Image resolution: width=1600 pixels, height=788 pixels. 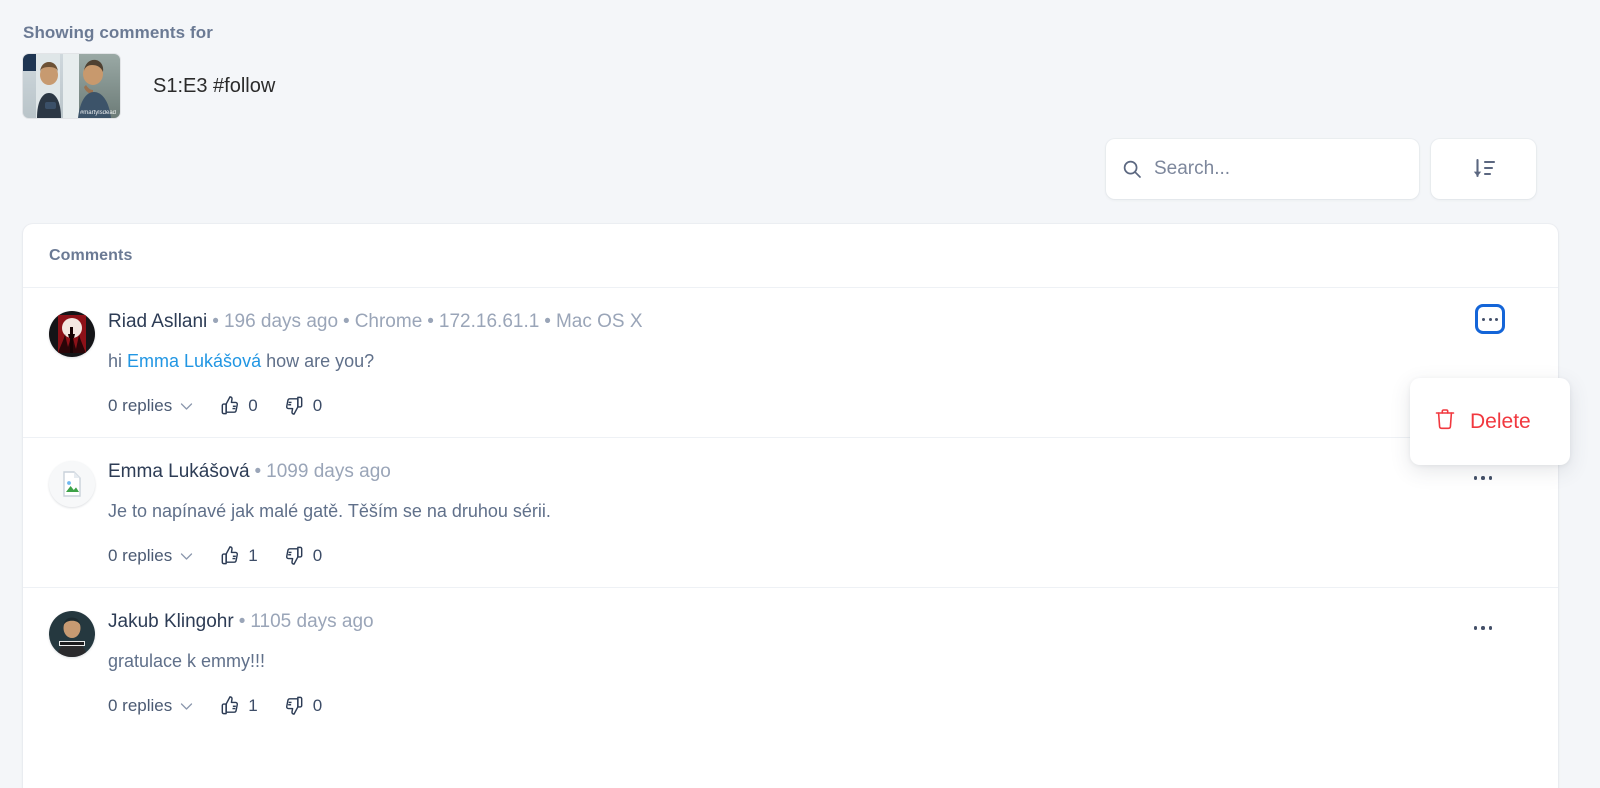 I want to click on comment-browser: Chrome, so click(x=388, y=321).